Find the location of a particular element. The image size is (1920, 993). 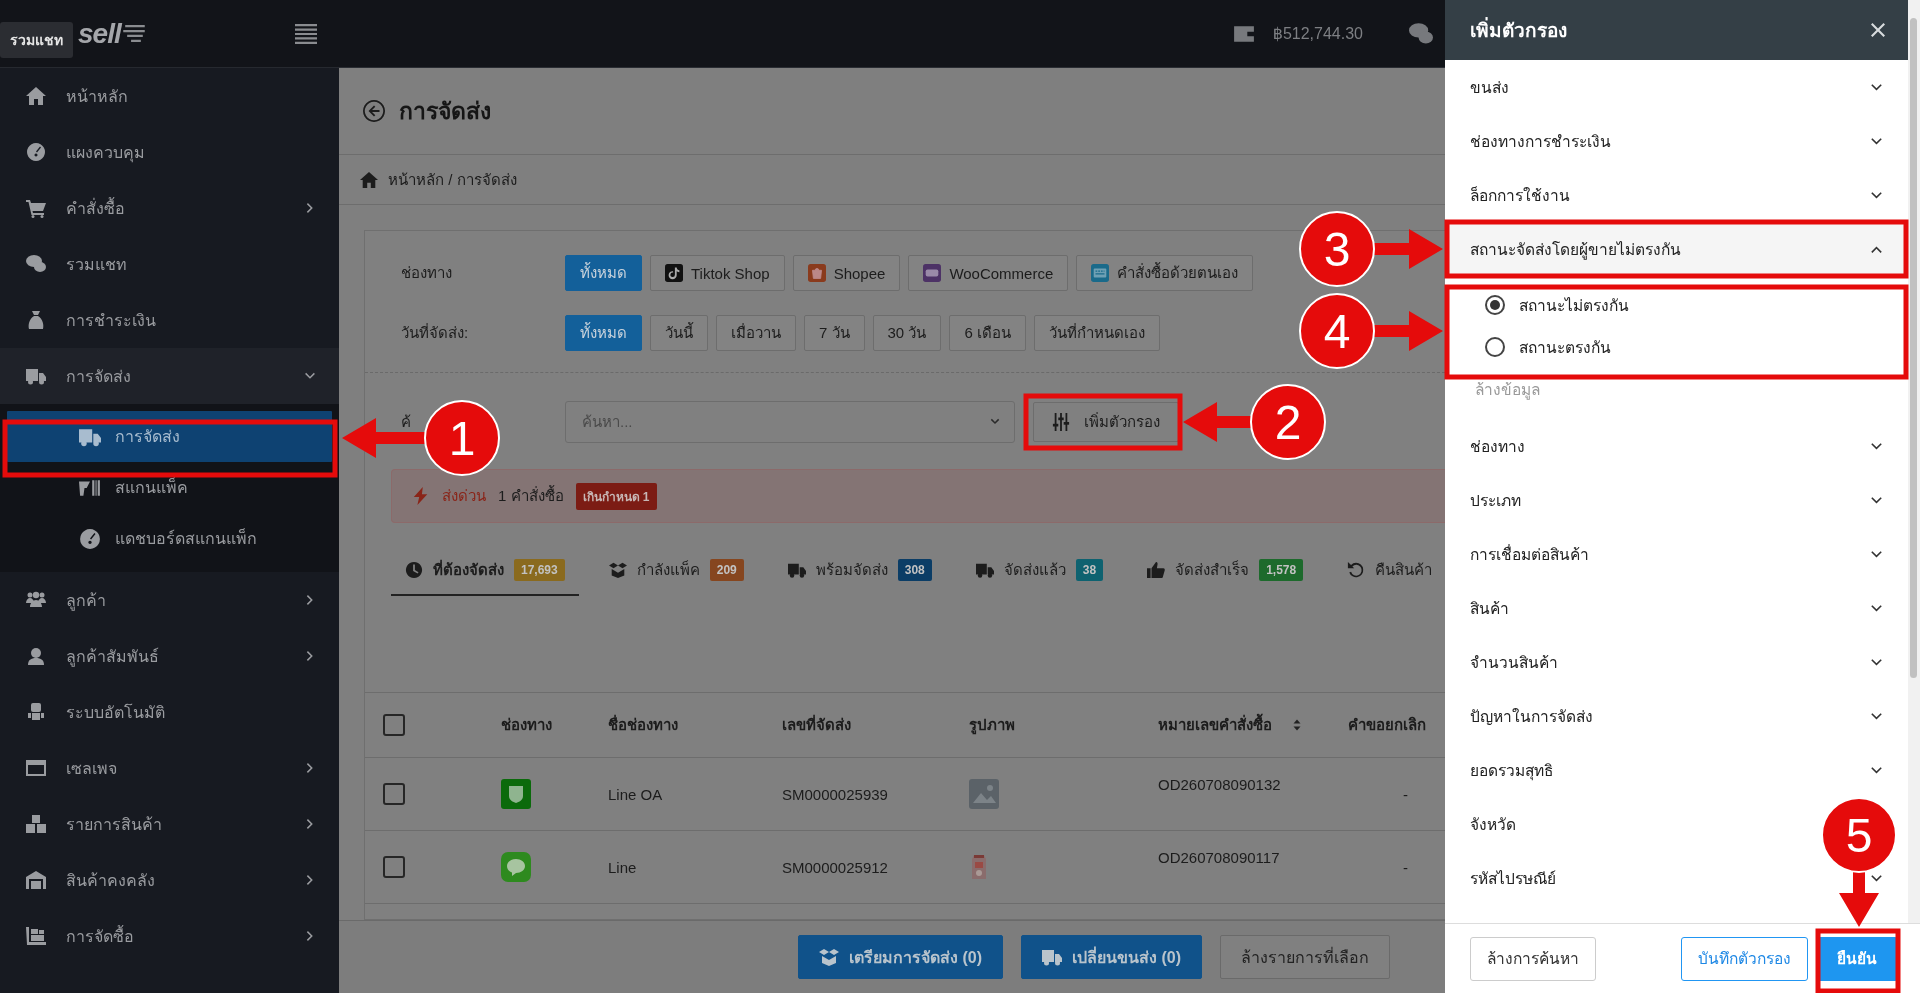

filter-option: Shopee is located at coordinates (846, 273).